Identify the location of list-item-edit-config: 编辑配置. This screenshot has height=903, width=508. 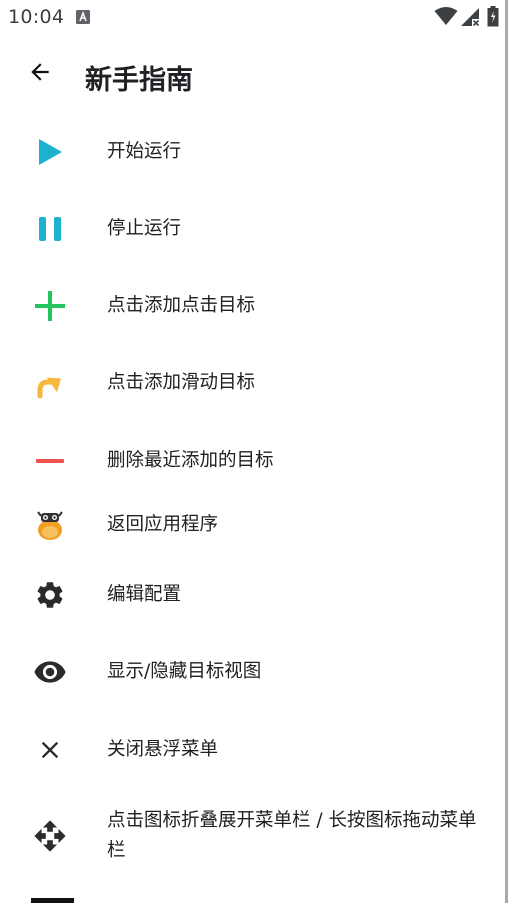
(254, 595).